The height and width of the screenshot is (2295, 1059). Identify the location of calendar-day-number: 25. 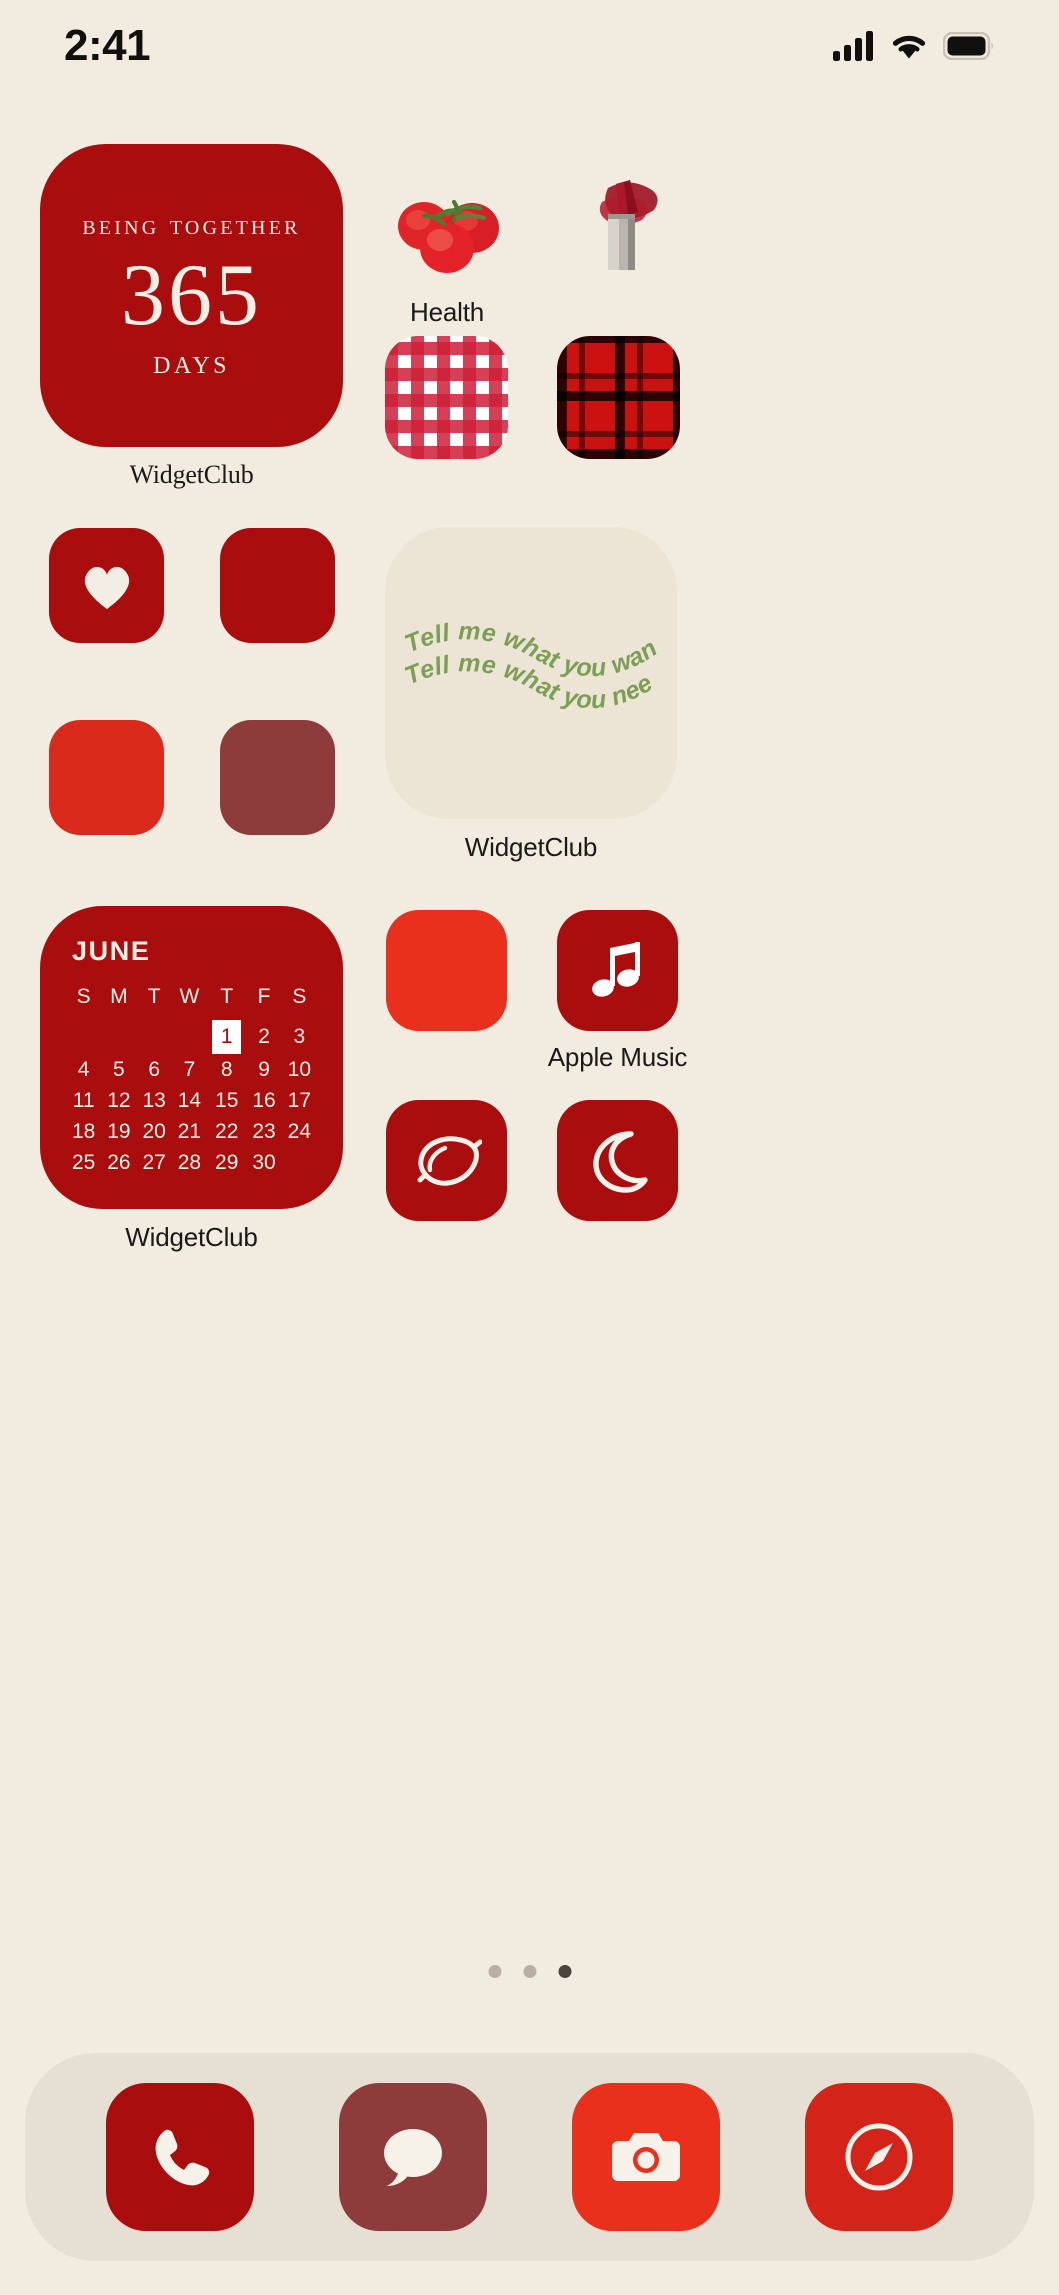
(83, 1162).